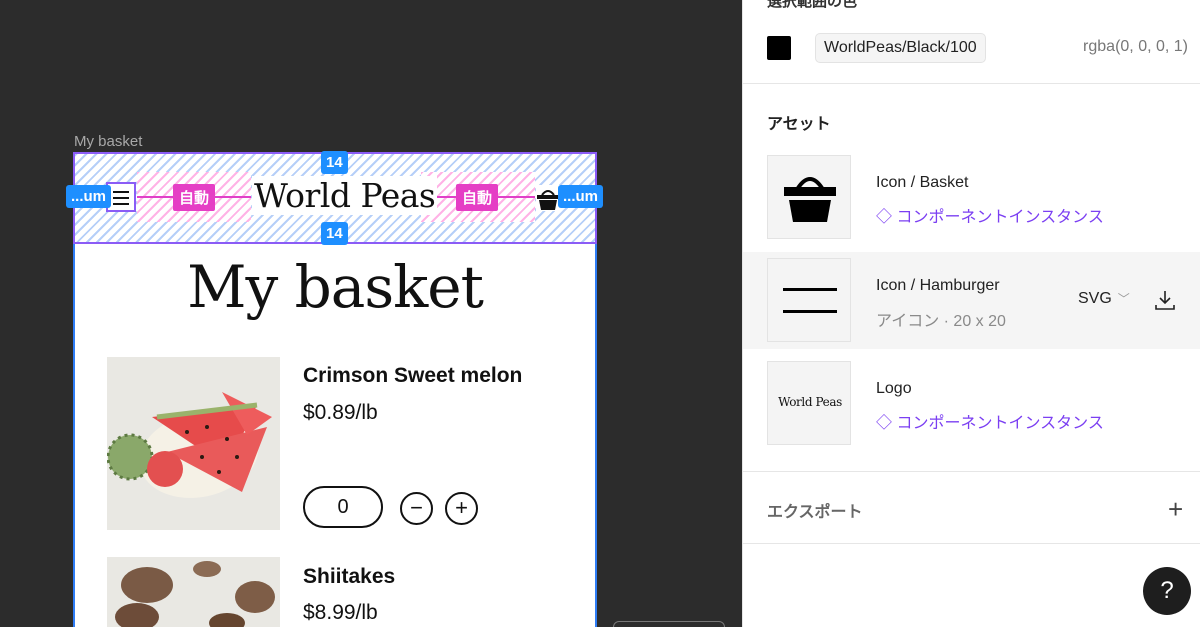  Describe the element at coordinates (812, 5) in the screenshot. I see `section-title-selection-colors: 選択範囲の色` at that location.